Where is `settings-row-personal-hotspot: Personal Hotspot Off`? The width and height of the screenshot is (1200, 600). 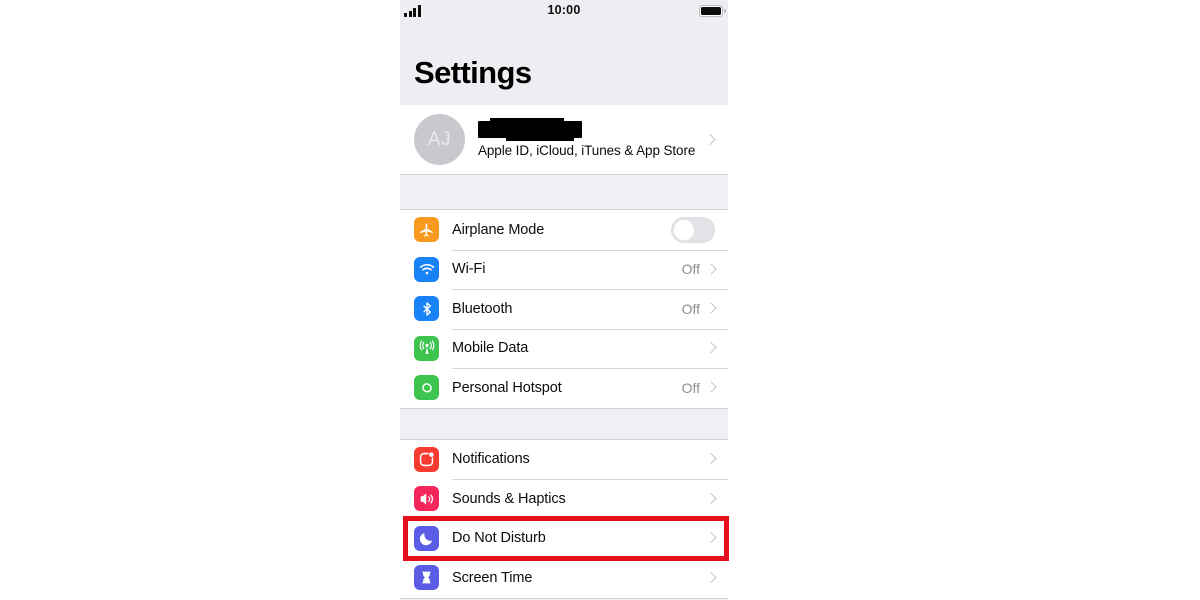 settings-row-personal-hotspot: Personal Hotspot Off is located at coordinates (564, 388).